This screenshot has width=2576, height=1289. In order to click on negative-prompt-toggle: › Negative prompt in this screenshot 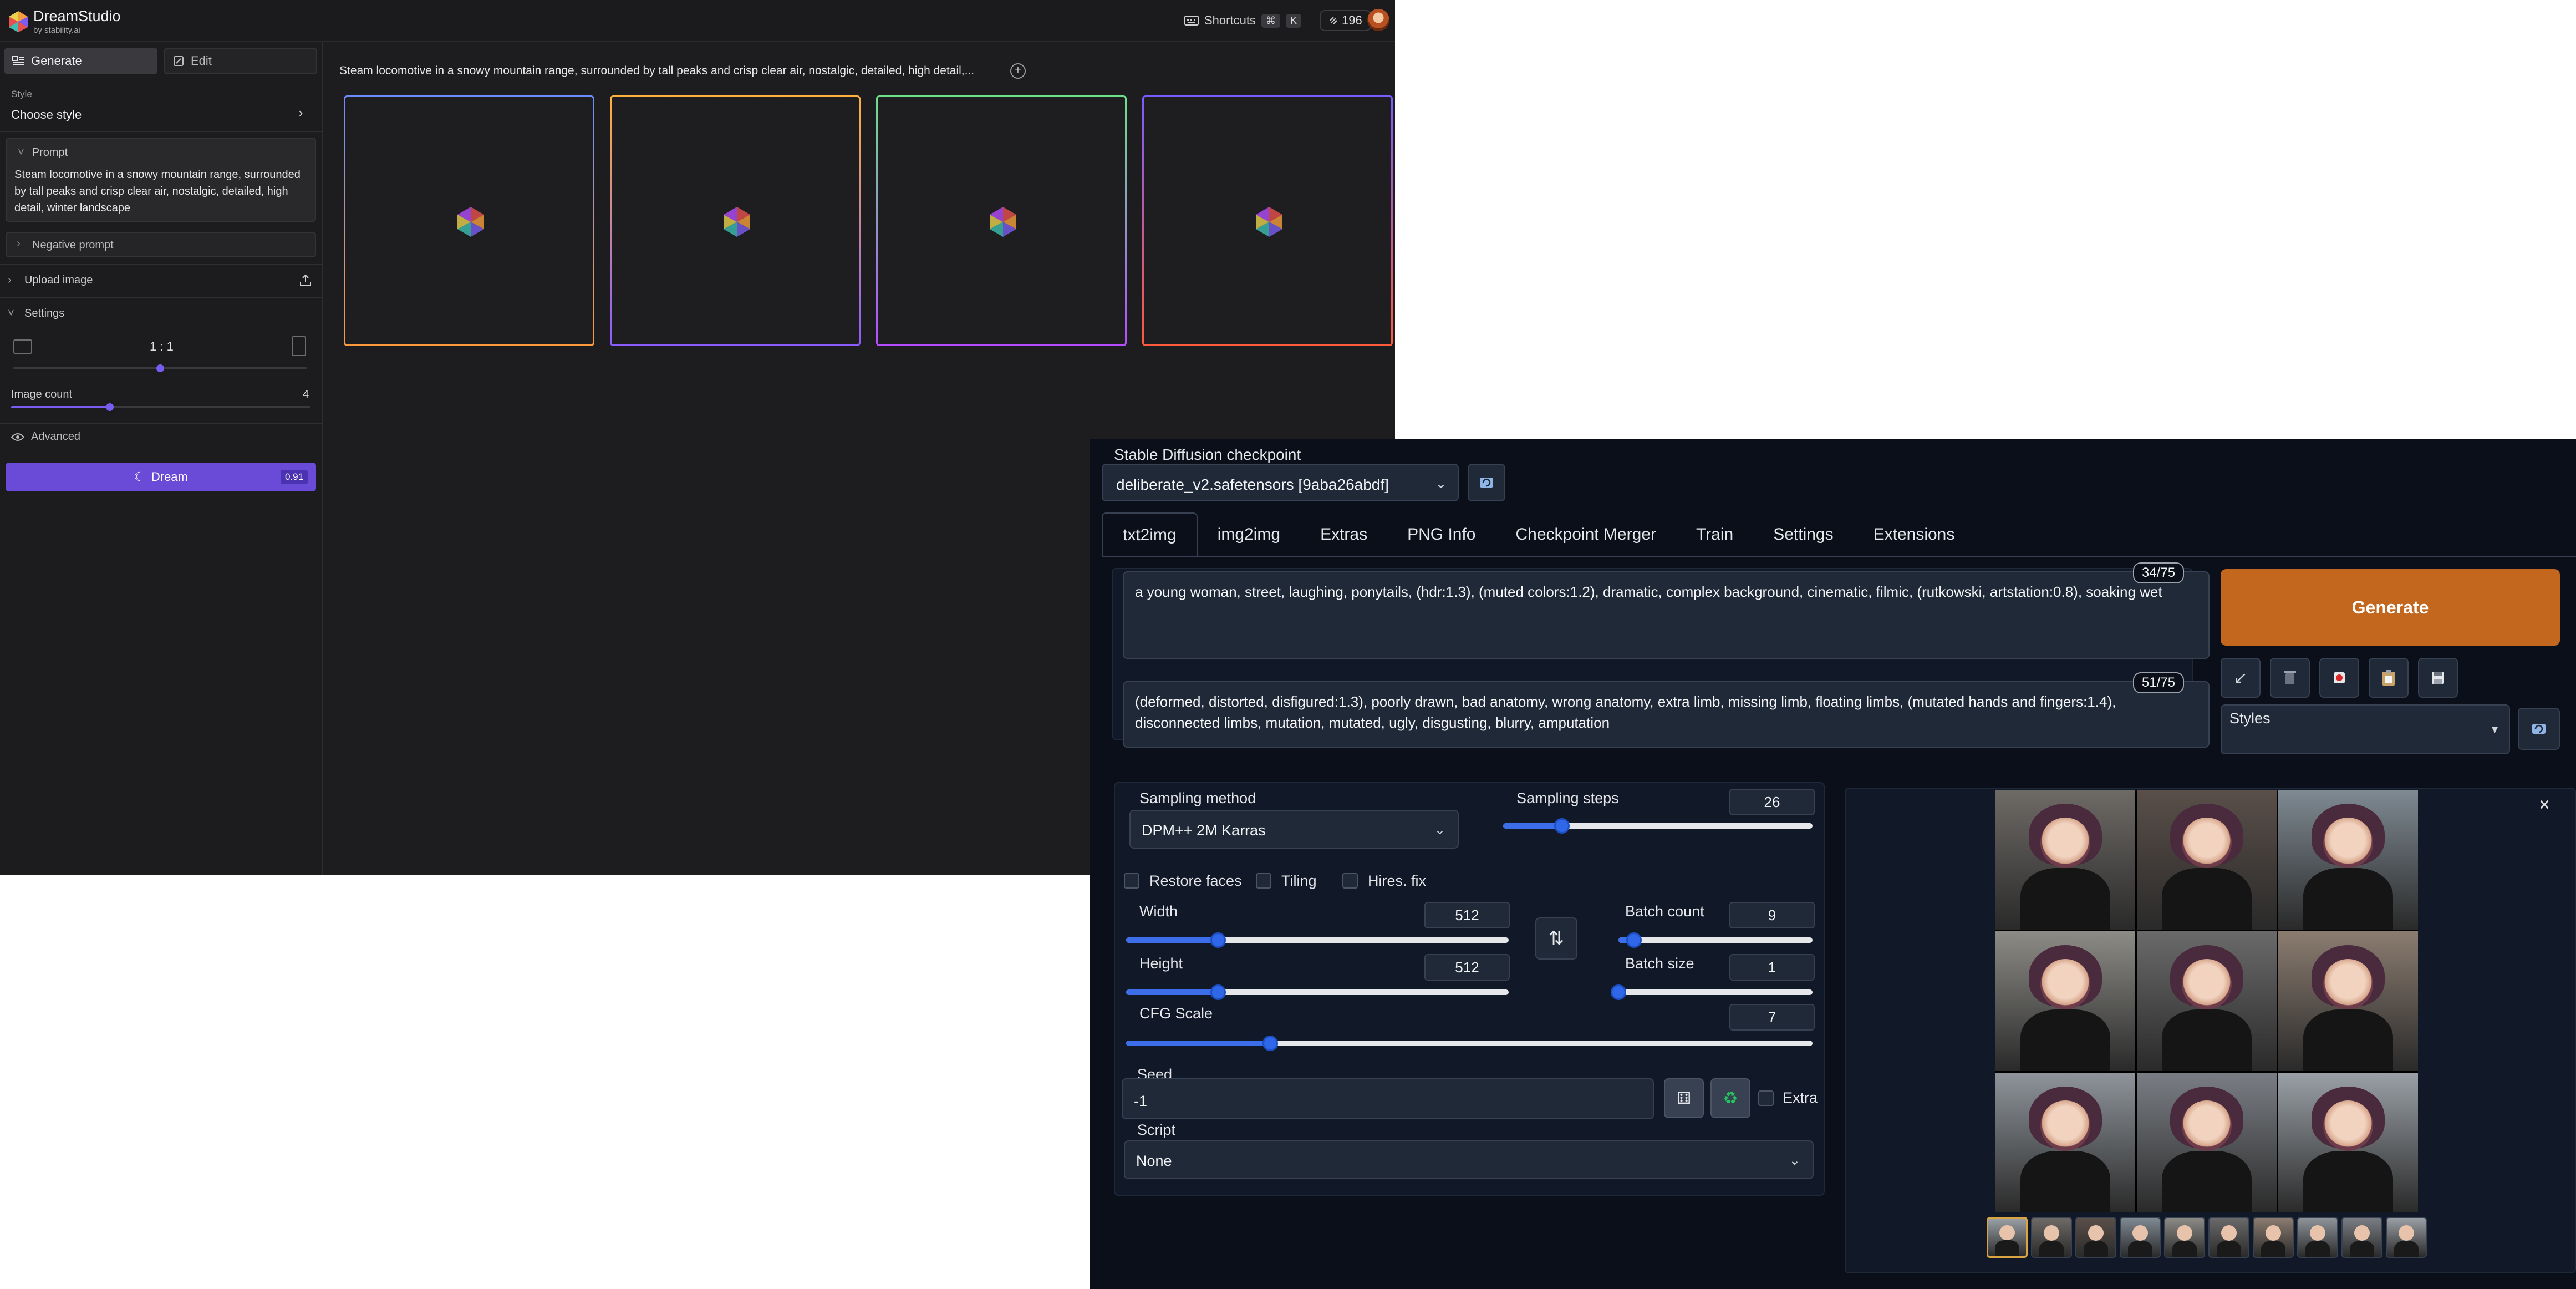, I will do `click(161, 244)`.